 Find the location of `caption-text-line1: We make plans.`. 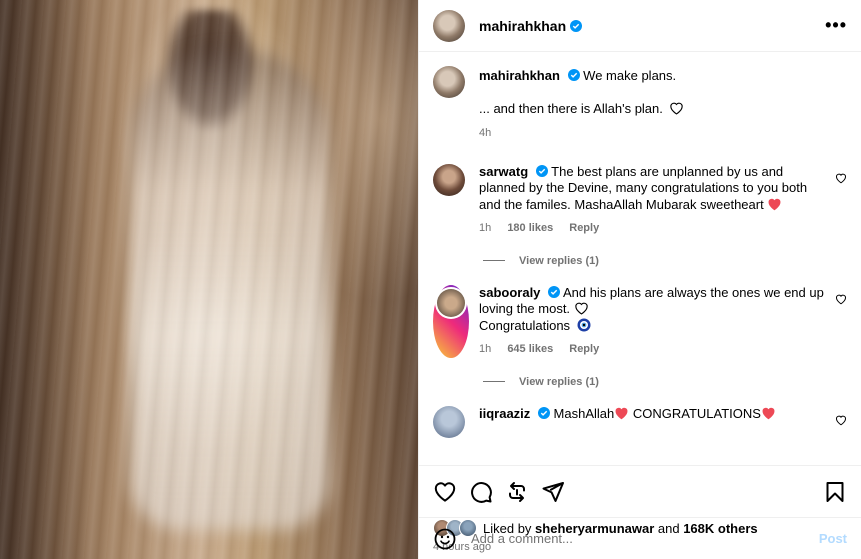

caption-text-line1: We make plans. is located at coordinates (630, 75).